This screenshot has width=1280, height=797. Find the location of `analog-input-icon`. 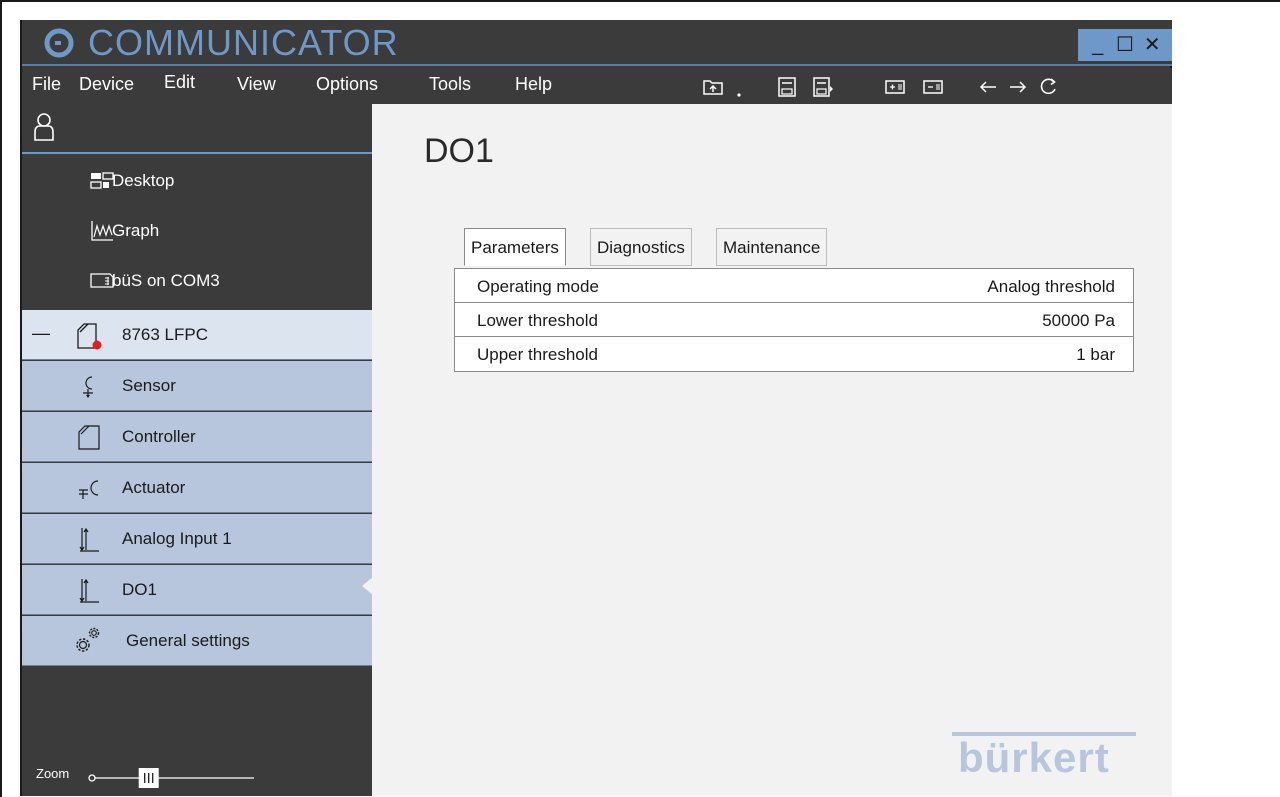

analog-input-icon is located at coordinates (89, 539).